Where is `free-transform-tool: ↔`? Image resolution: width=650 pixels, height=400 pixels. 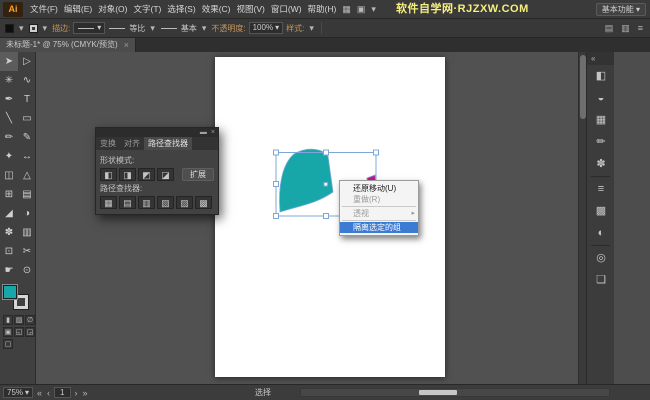 free-transform-tool: ↔ is located at coordinates (27, 156).